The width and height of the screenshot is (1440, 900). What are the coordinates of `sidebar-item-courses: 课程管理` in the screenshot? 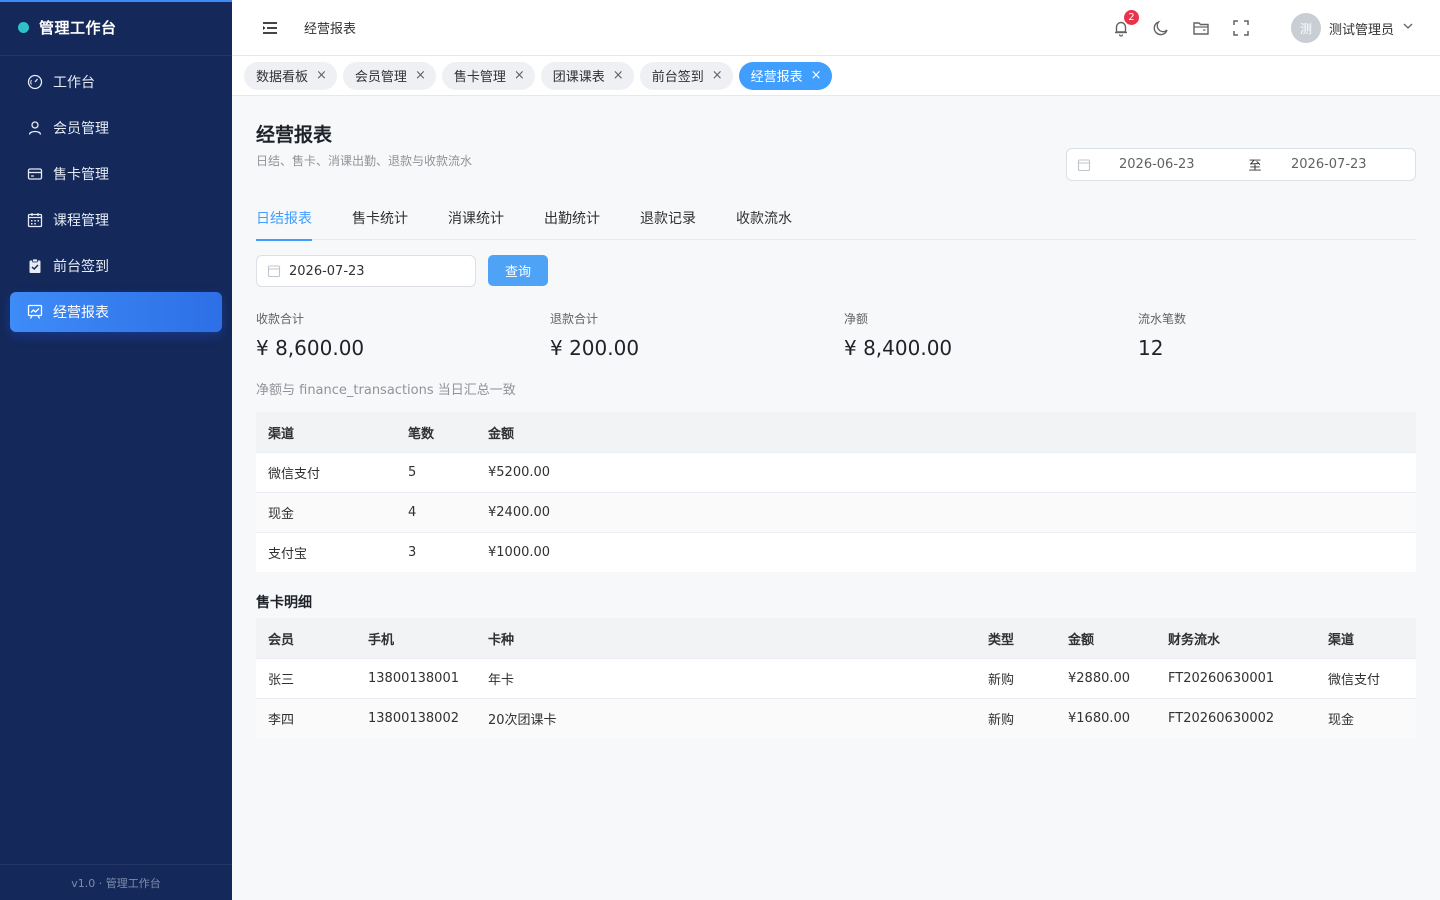 It's located at (116, 220).